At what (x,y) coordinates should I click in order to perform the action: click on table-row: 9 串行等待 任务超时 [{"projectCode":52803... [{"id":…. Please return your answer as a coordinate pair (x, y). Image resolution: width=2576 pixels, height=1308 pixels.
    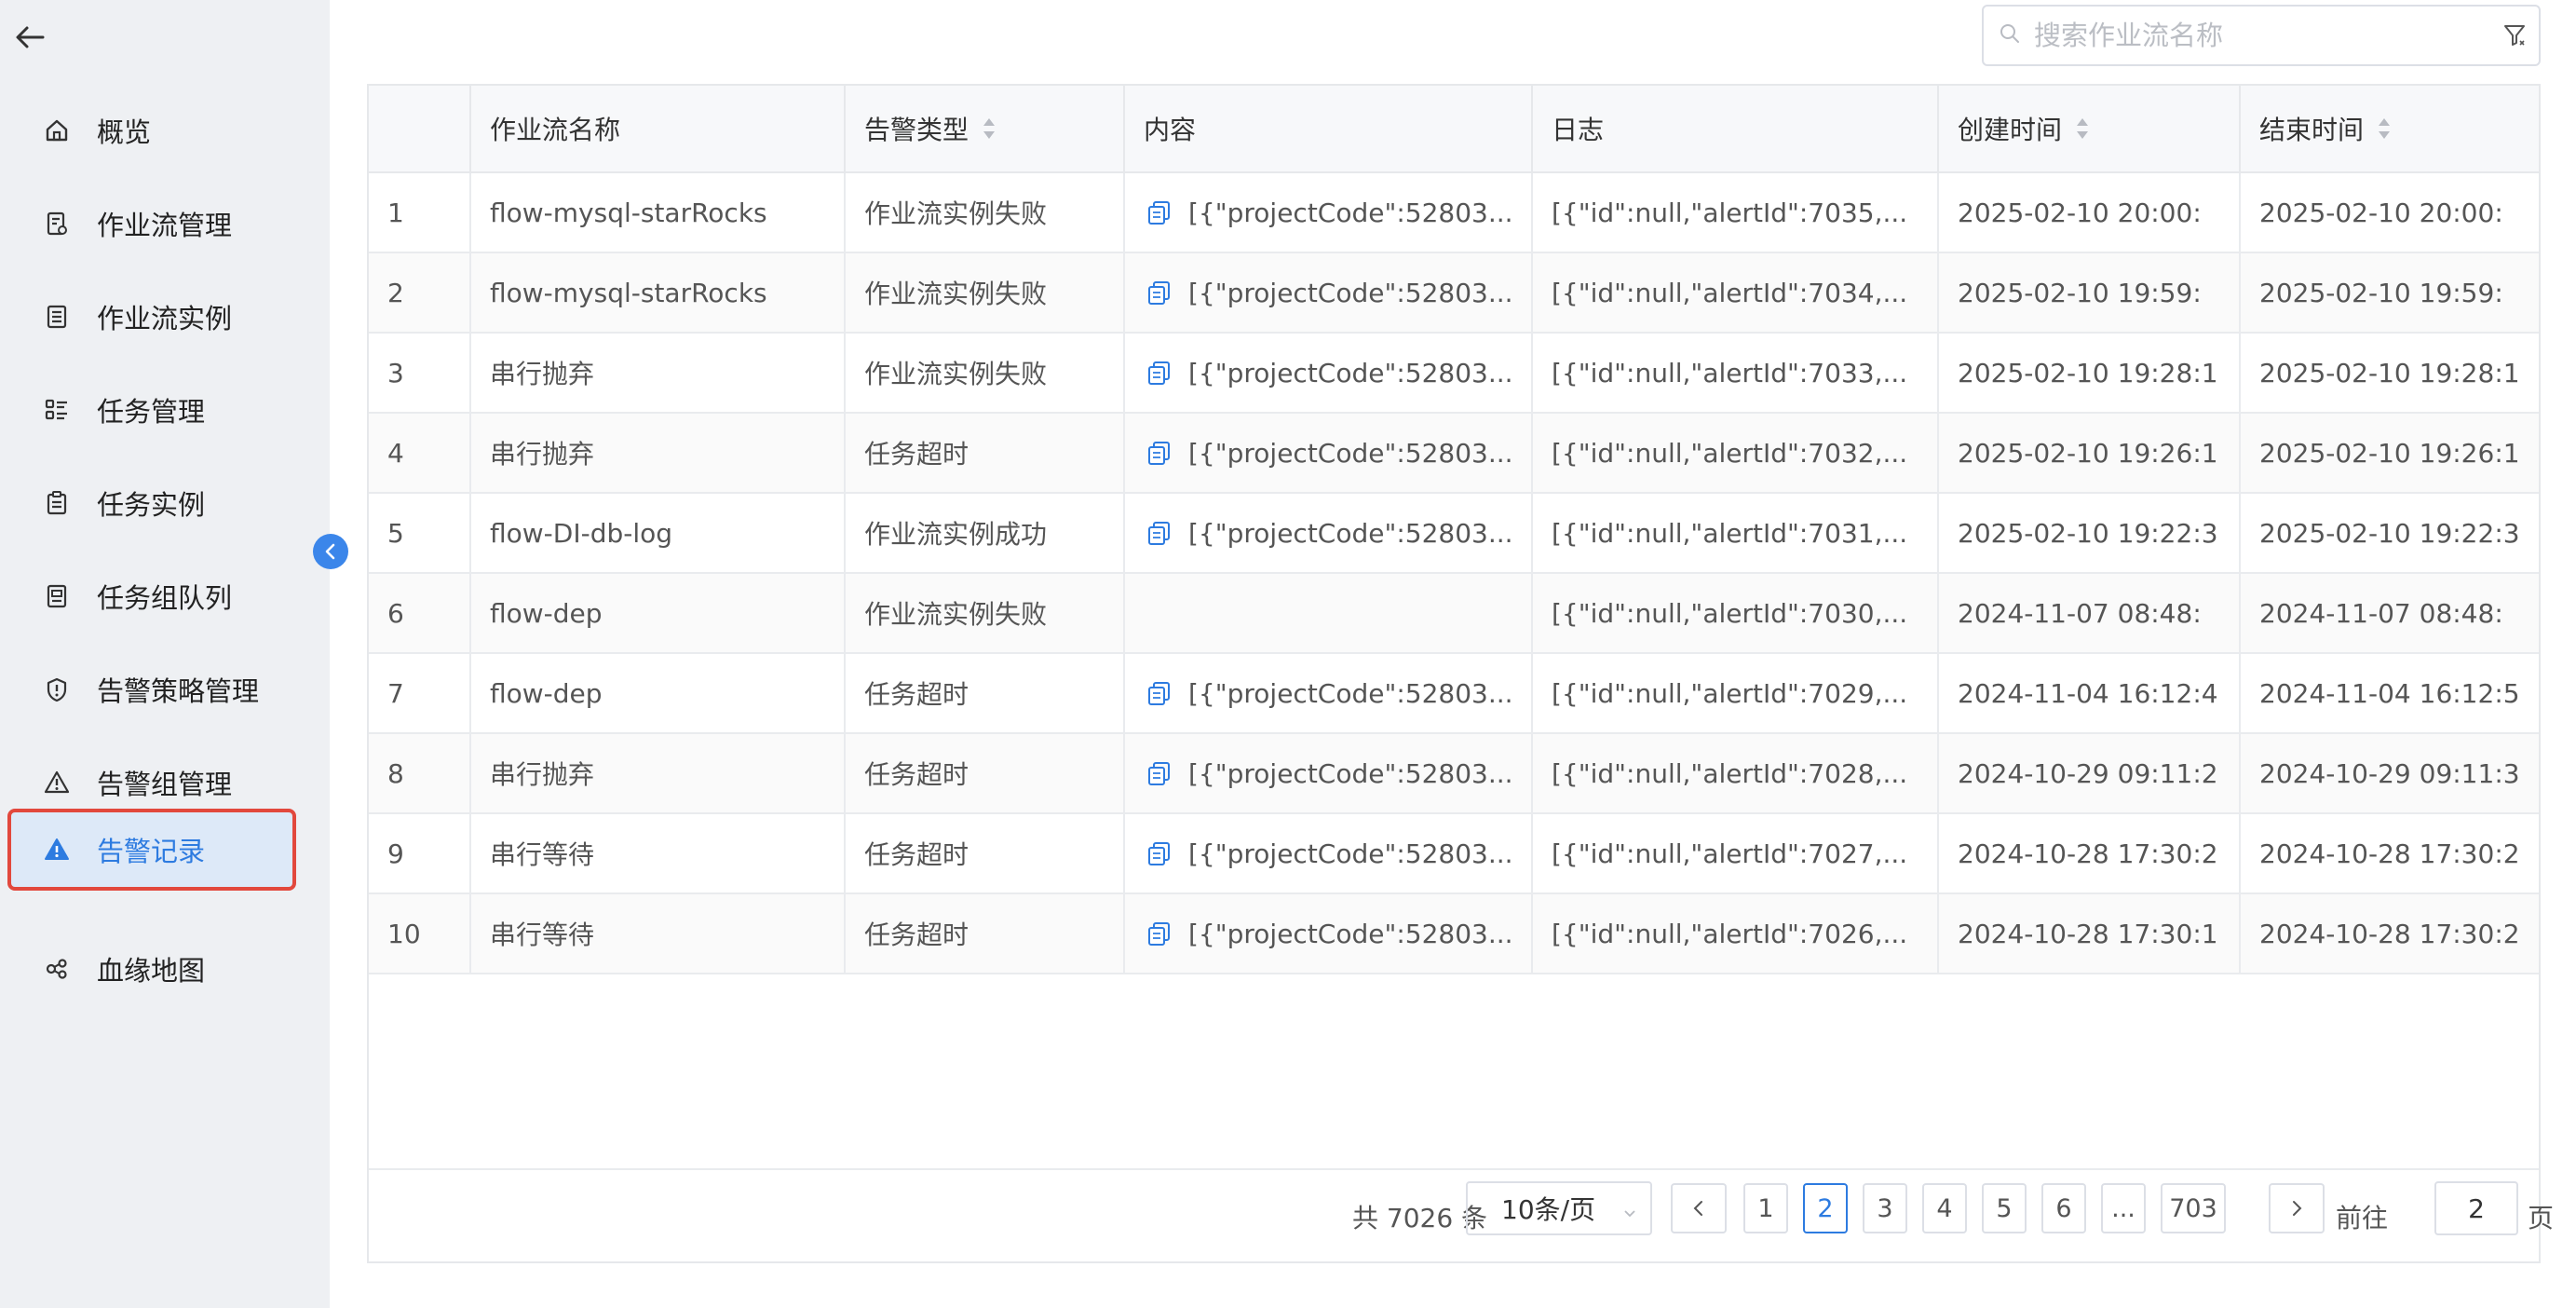
    Looking at the image, I should click on (1454, 854).